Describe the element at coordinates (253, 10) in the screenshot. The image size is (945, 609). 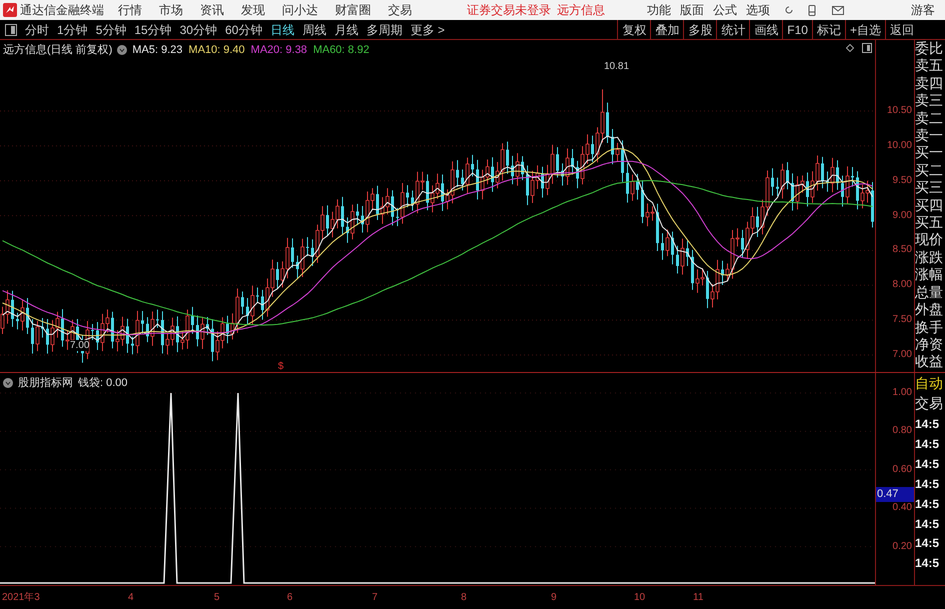
I see `menu-item: 发现` at that location.